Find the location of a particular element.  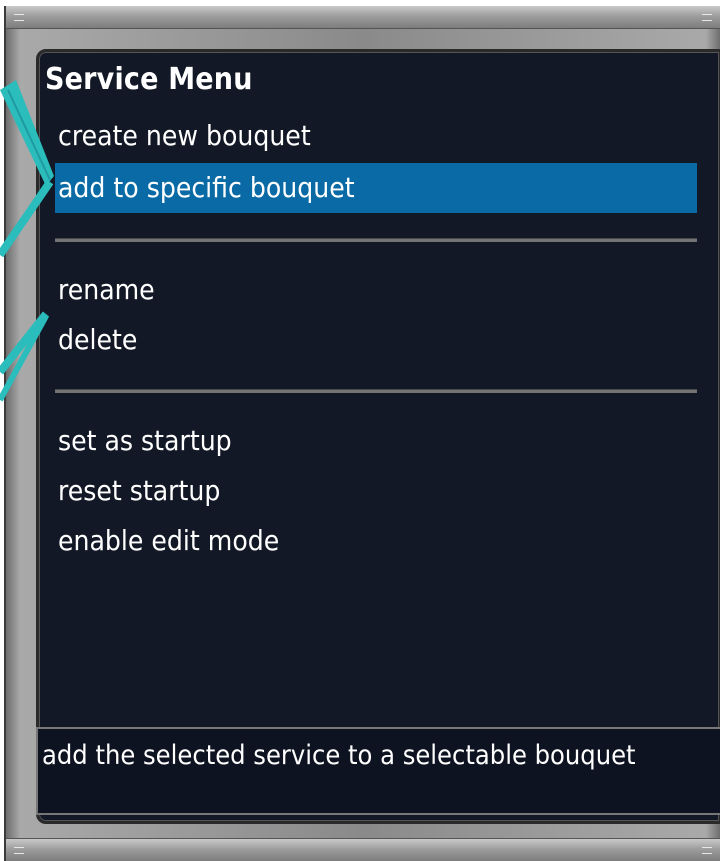

menu-title: Service Menu is located at coordinates (149, 79).